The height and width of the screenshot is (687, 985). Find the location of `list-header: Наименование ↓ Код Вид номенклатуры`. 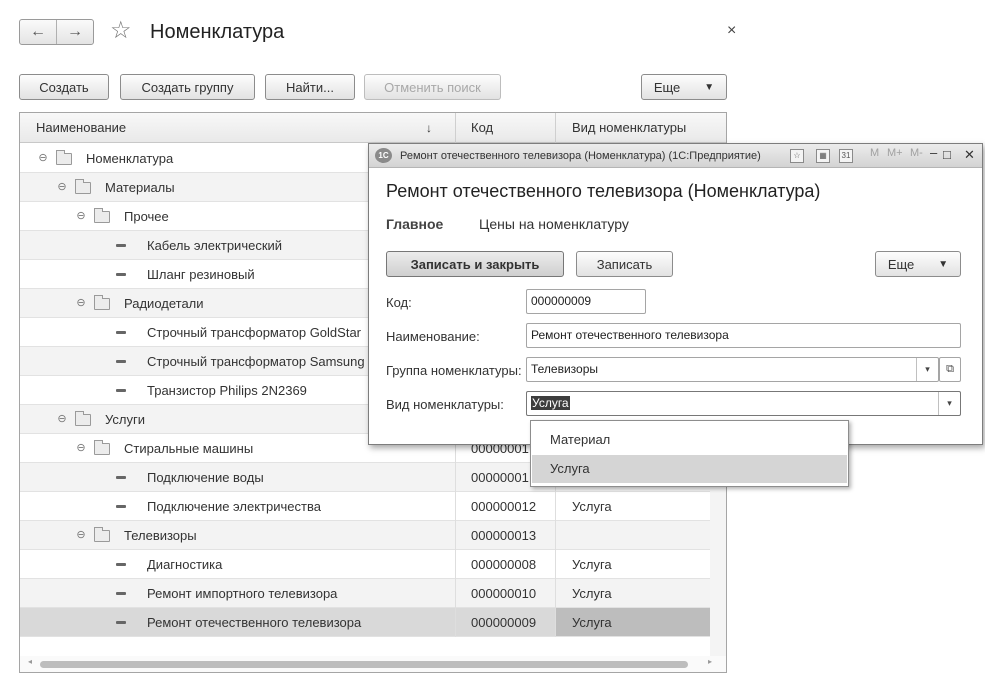

list-header: Наименование ↓ Код Вид номенклатуры is located at coordinates (373, 128).